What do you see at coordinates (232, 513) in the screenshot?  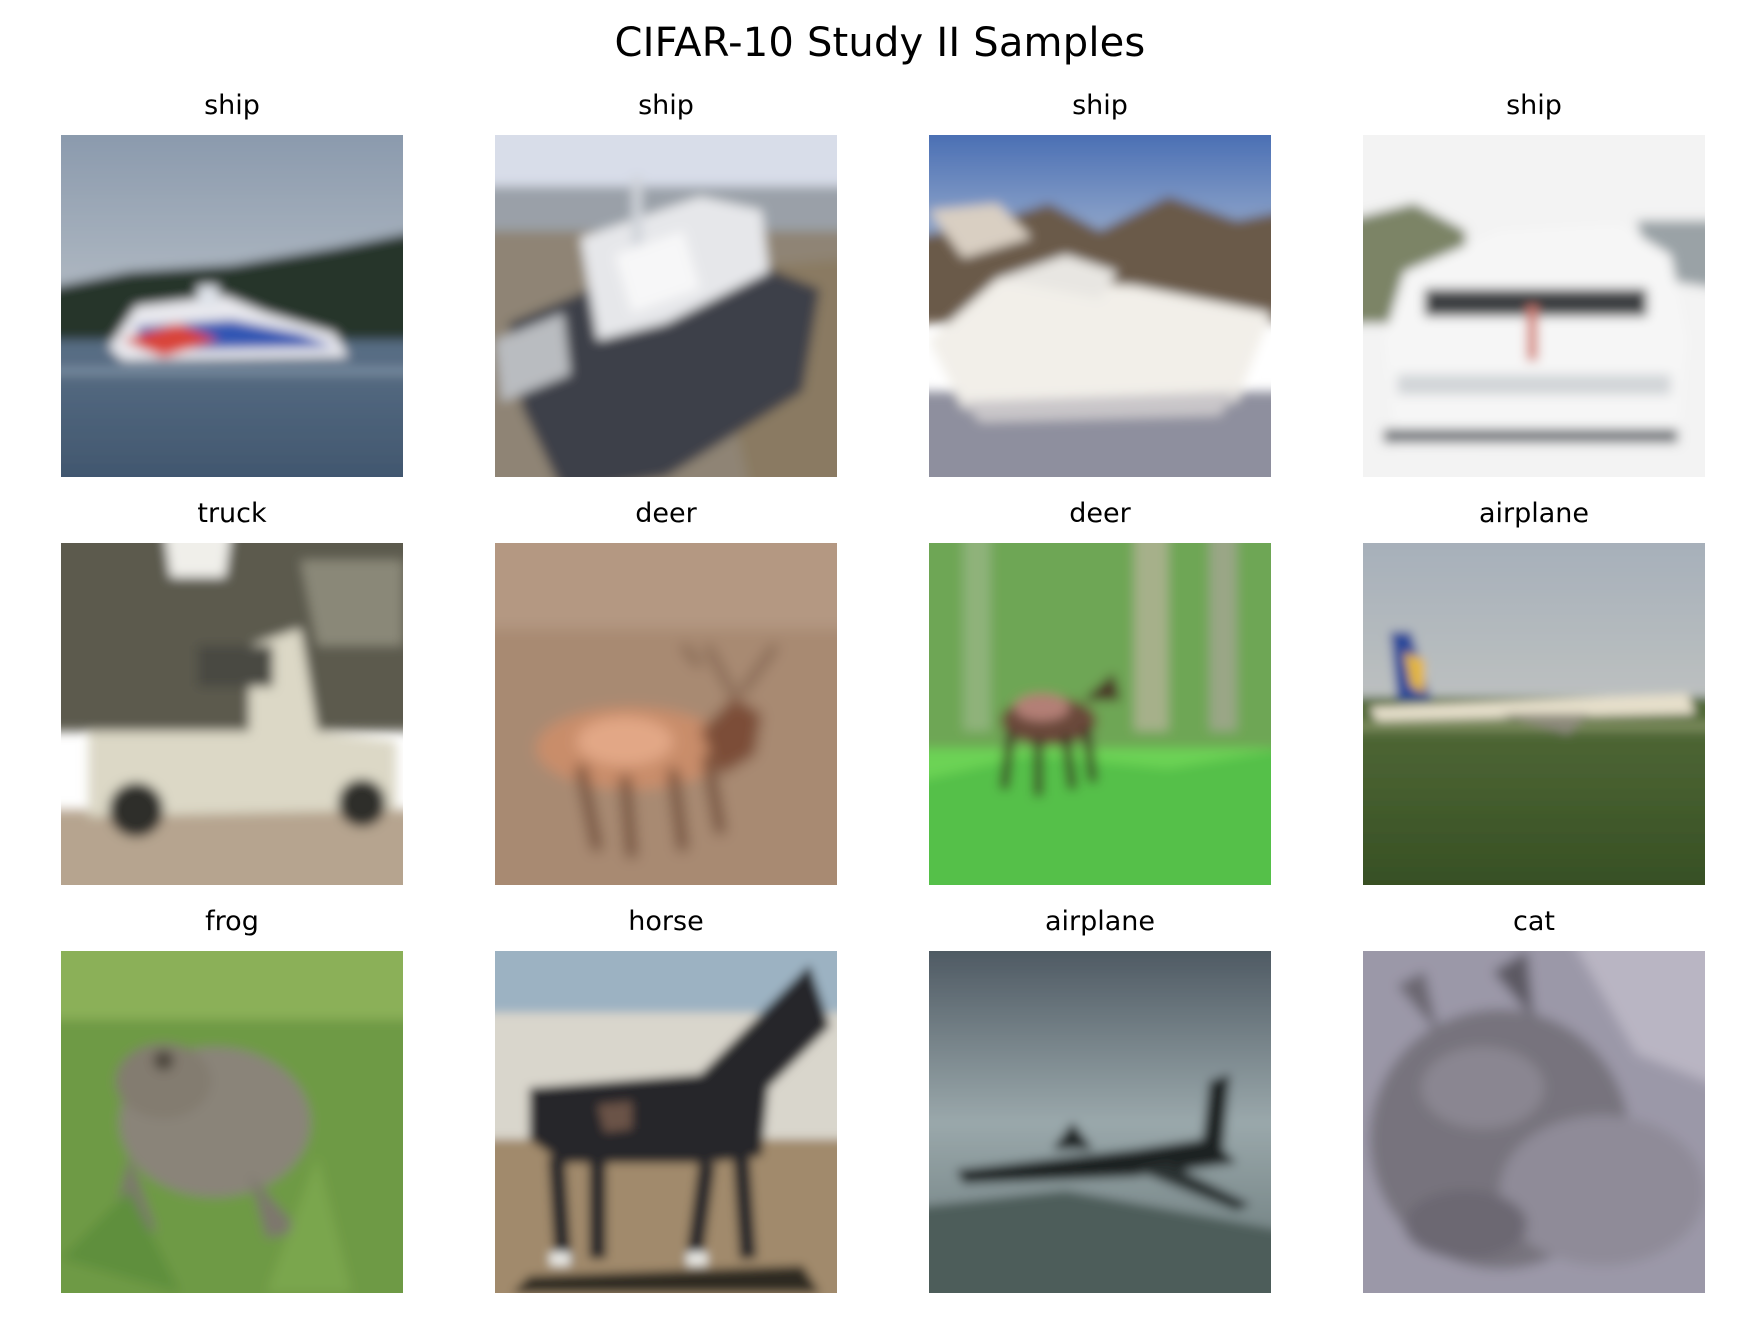 I see `sample-label: truck` at bounding box center [232, 513].